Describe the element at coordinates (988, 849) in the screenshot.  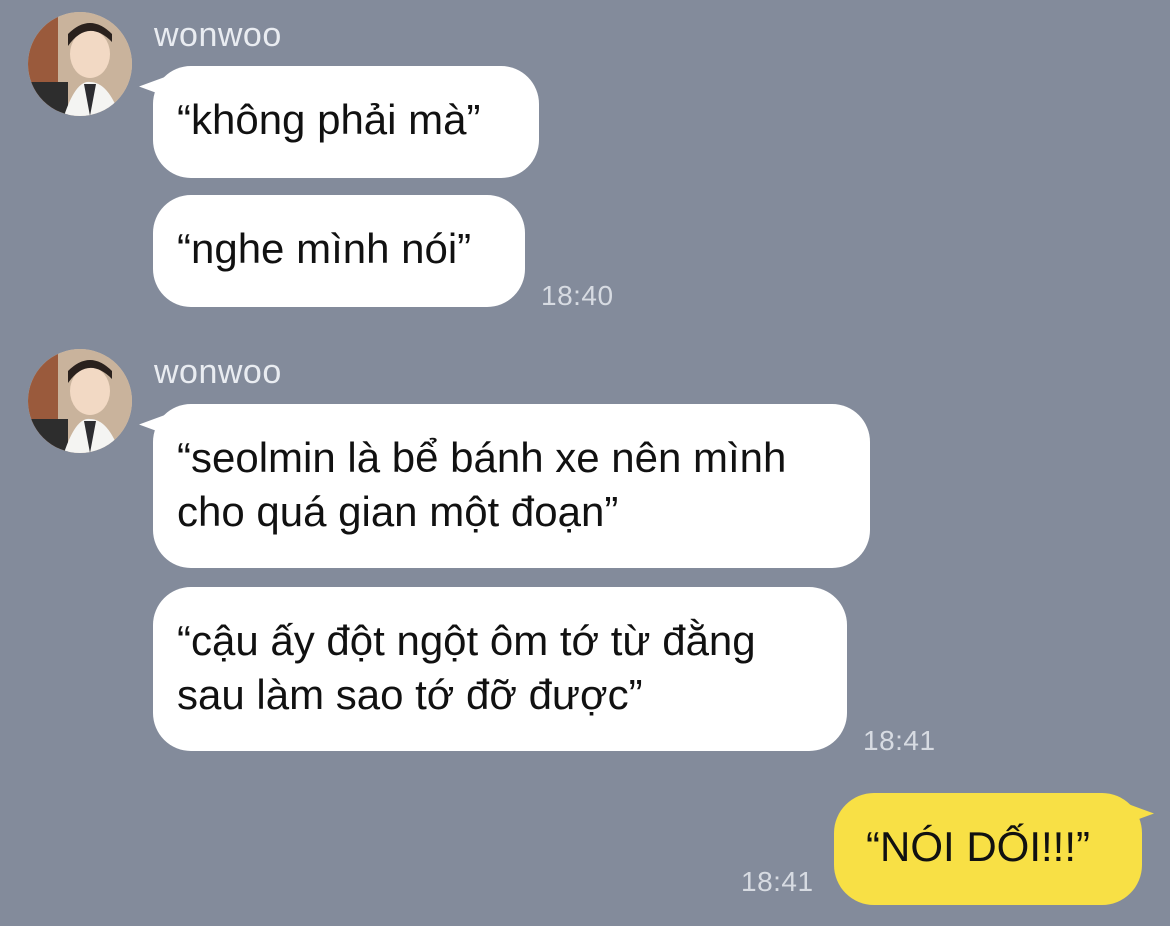
I see `outgoing-message-bubble: “NÓI DỐI!!!”` at that location.